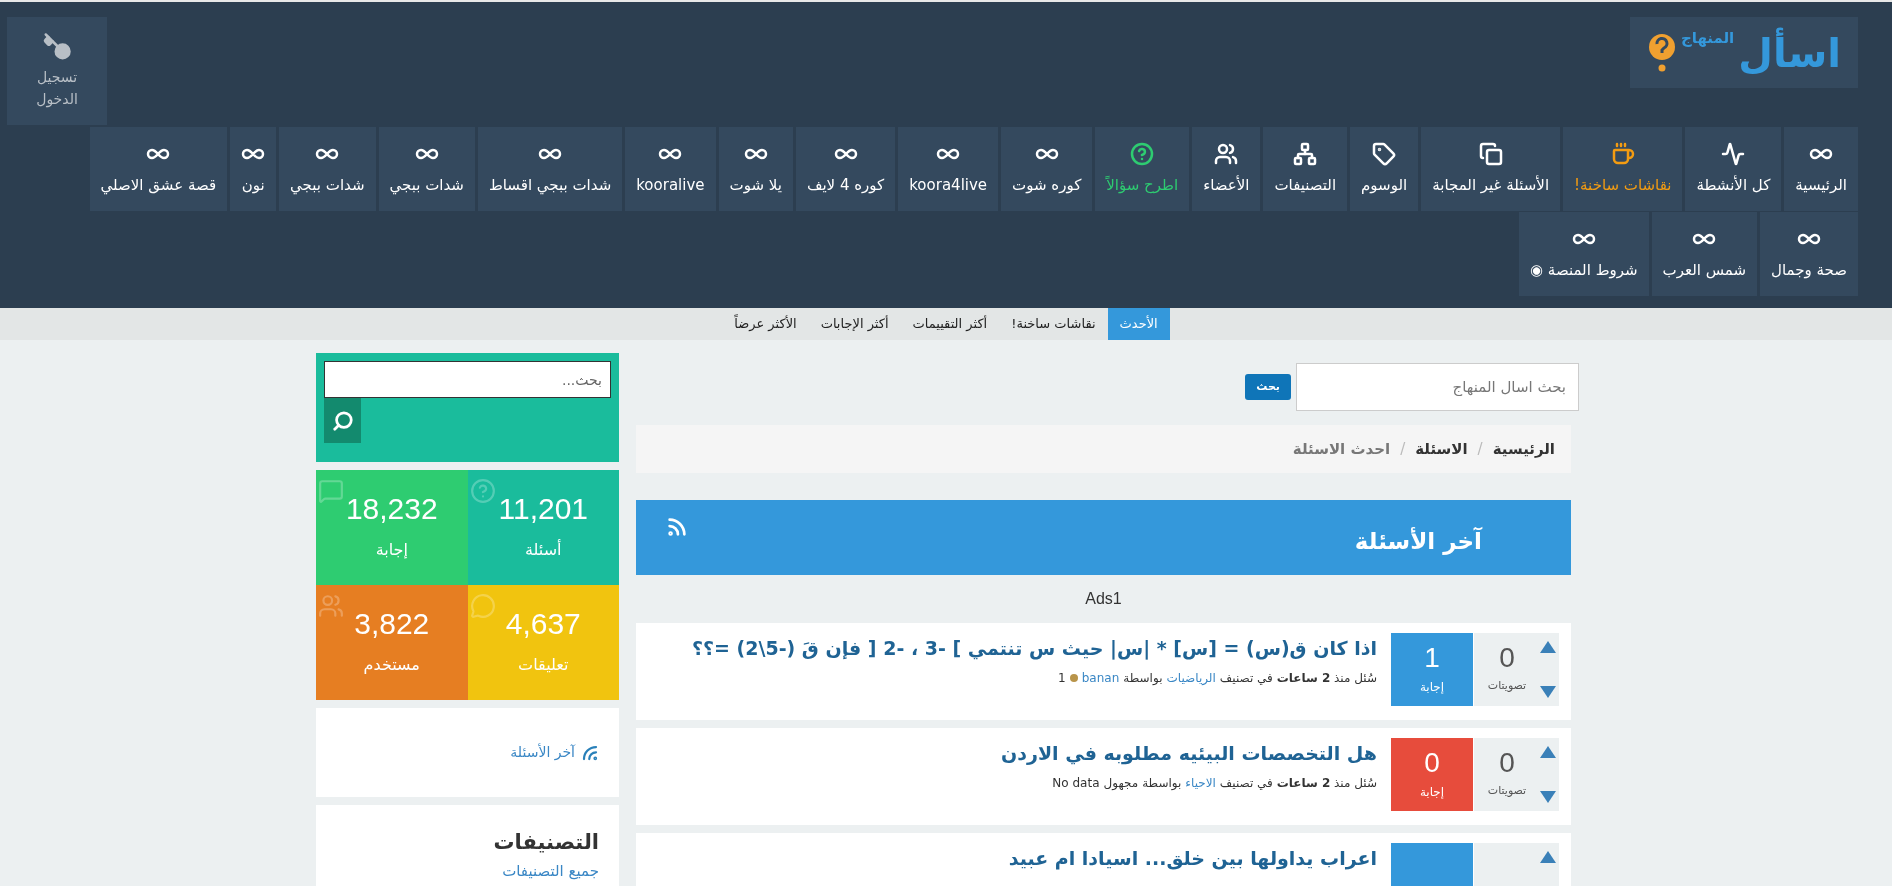 The width and height of the screenshot is (1892, 886). I want to click on logo-subtext: المنهاج, so click(1707, 38).